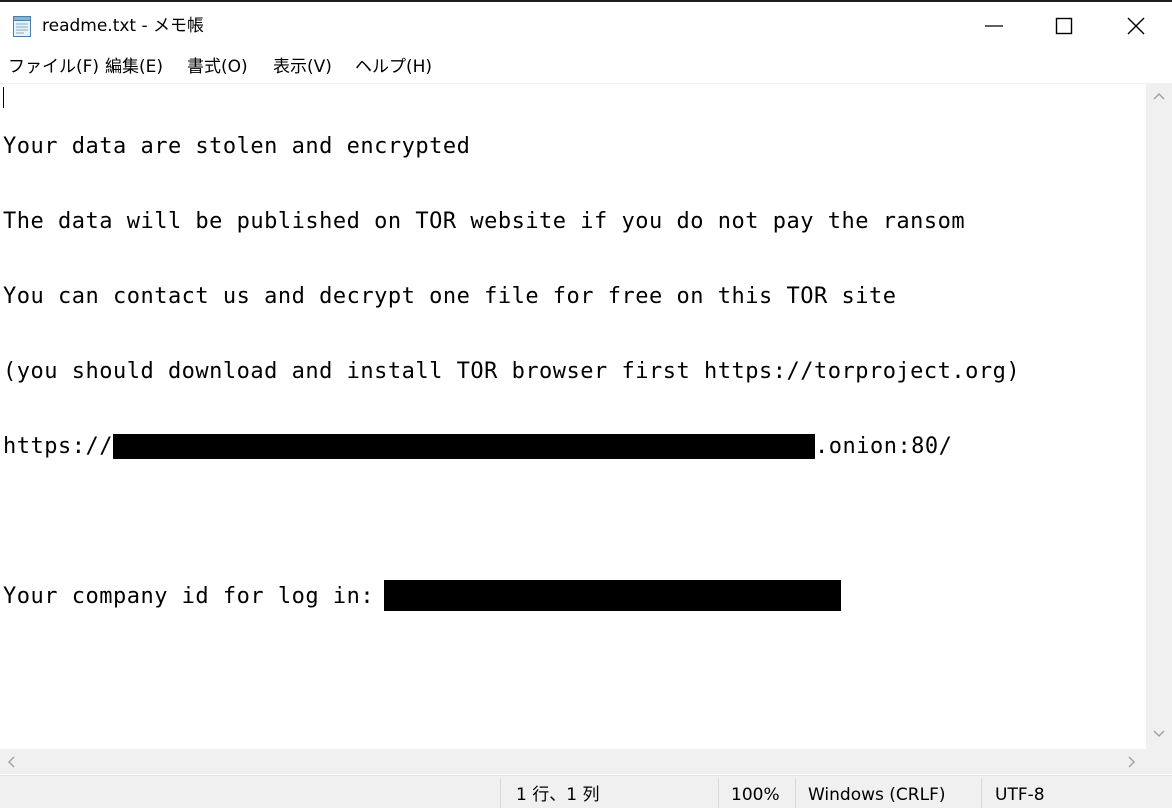  Describe the element at coordinates (22, 26) in the screenshot. I see `notepad-icon` at that location.